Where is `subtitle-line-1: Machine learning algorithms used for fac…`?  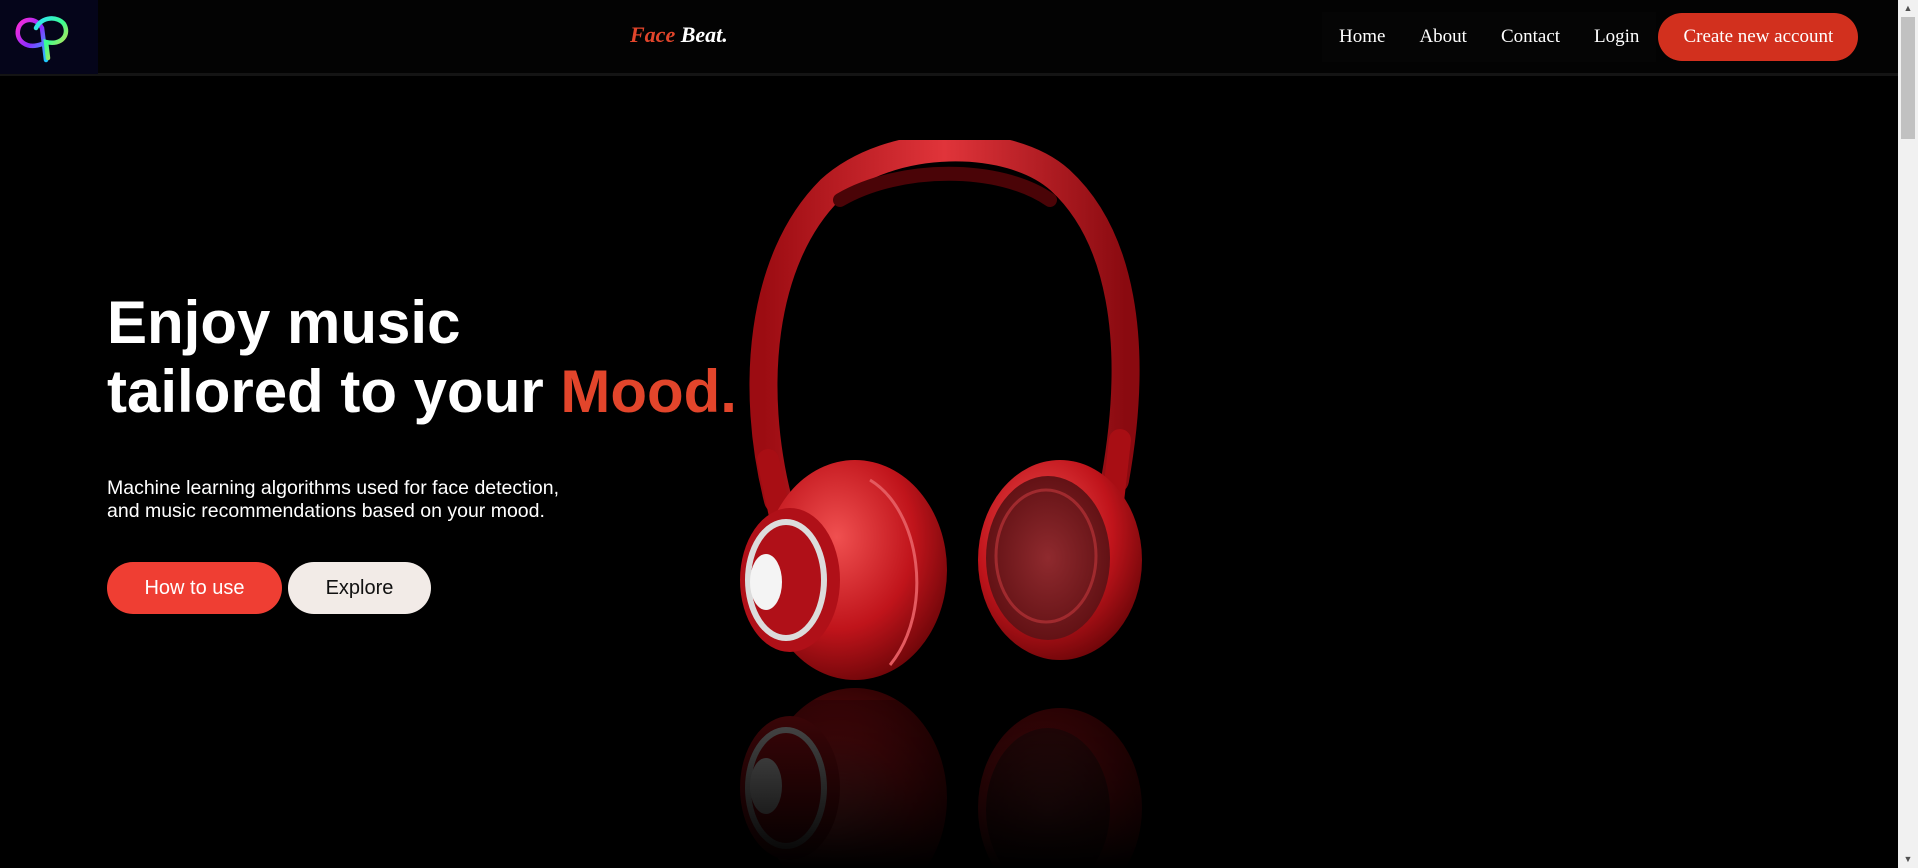
subtitle-line-1: Machine learning algorithms used for fac… is located at coordinates (333, 488).